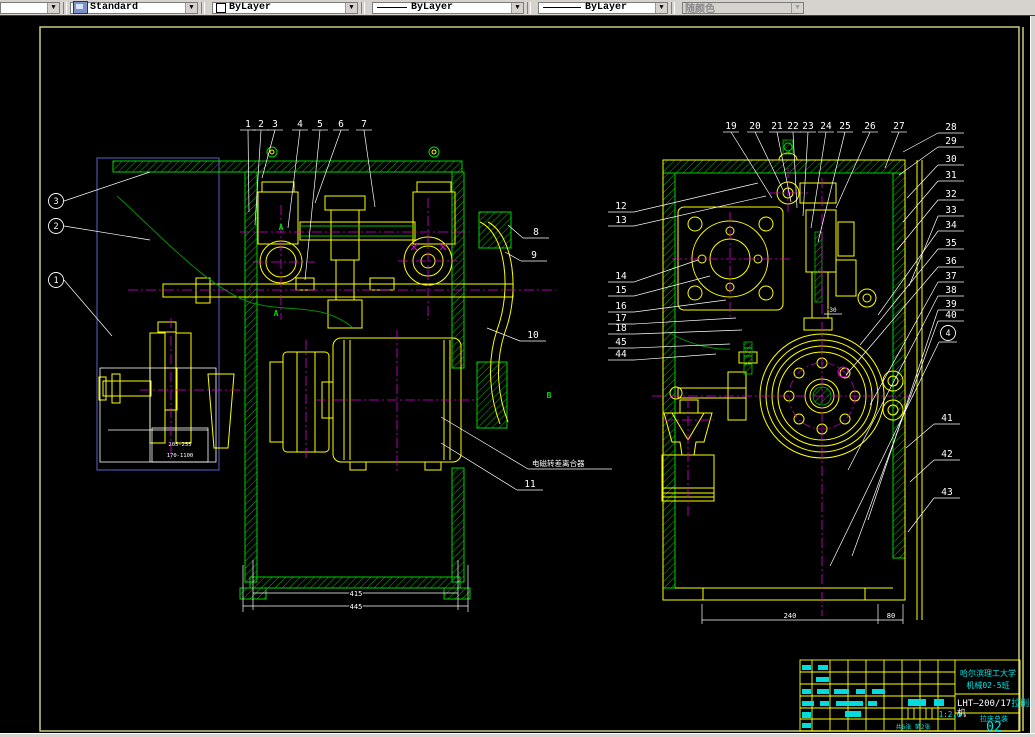  I want to click on scale-value: 1:2.6, so click(950, 714).